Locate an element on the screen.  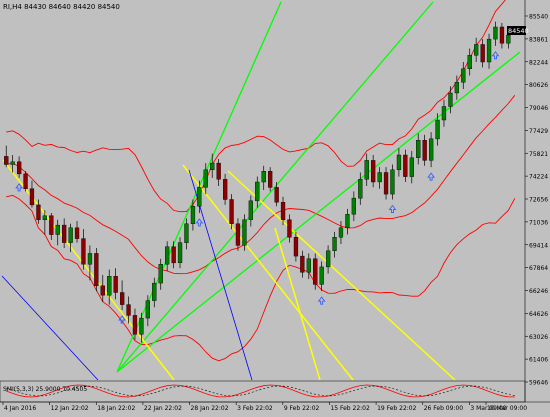
price-label: 59646 is located at coordinates (538, 383).